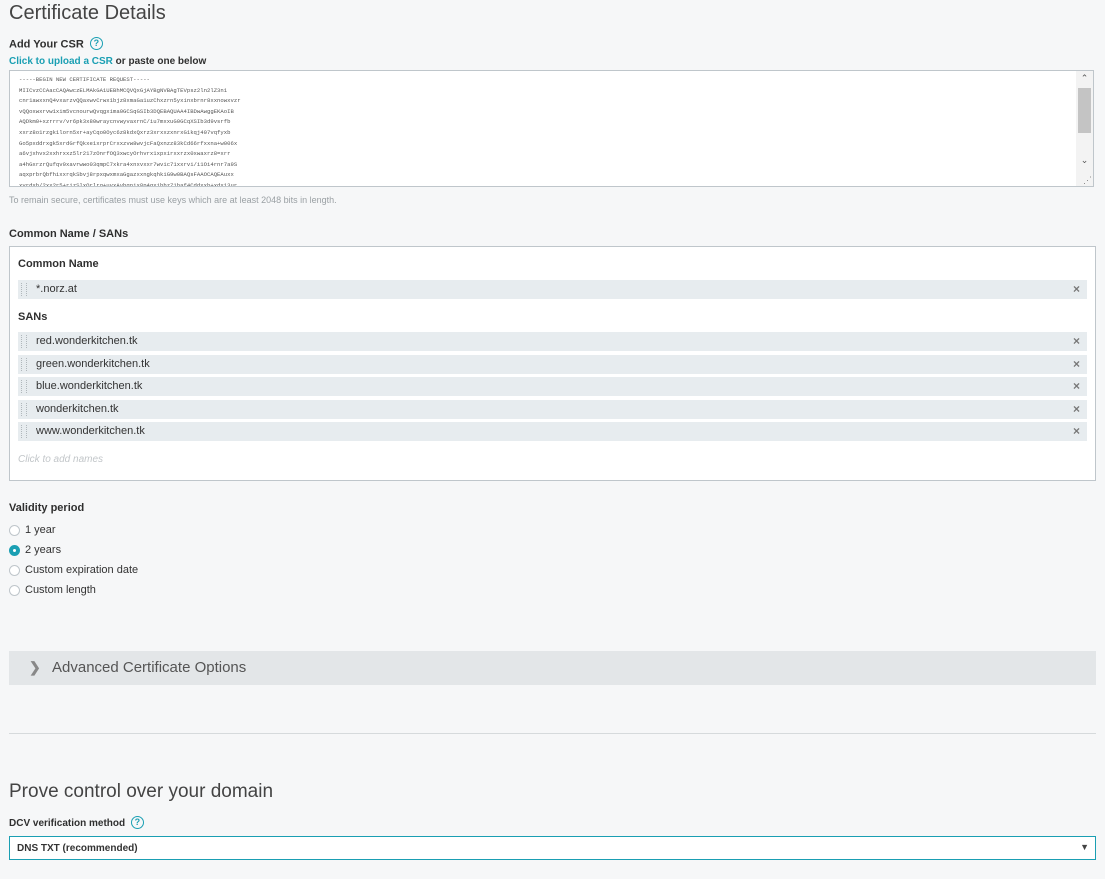 The height and width of the screenshot is (879, 1105). What do you see at coordinates (77, 409) in the screenshot?
I see `san-value: wonderkitchen.tk` at bounding box center [77, 409].